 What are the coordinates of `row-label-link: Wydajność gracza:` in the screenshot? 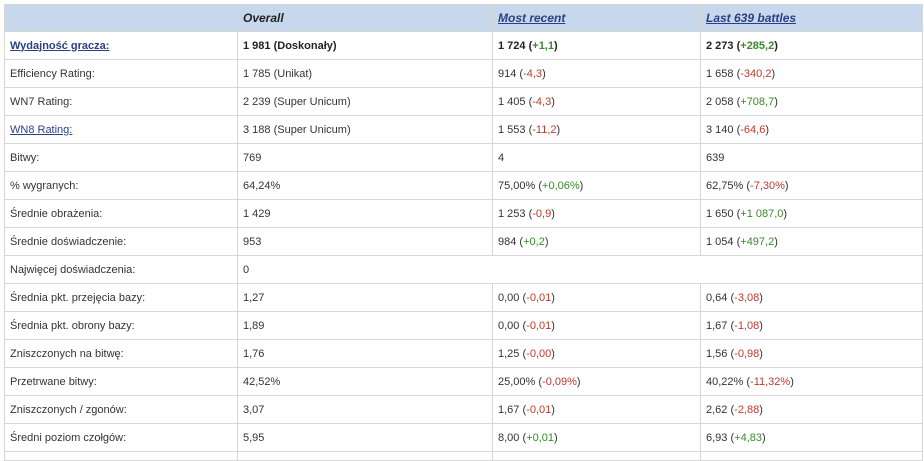 It's located at (59, 46).